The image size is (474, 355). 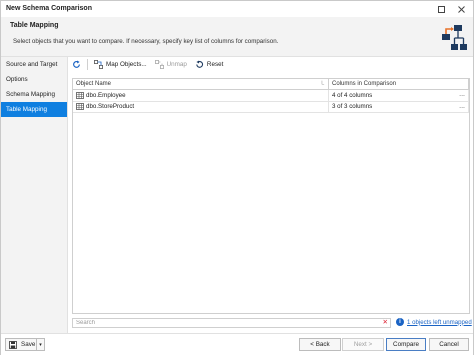 I want to click on column-header-object-name: Object Name └, so click(x=201, y=84).